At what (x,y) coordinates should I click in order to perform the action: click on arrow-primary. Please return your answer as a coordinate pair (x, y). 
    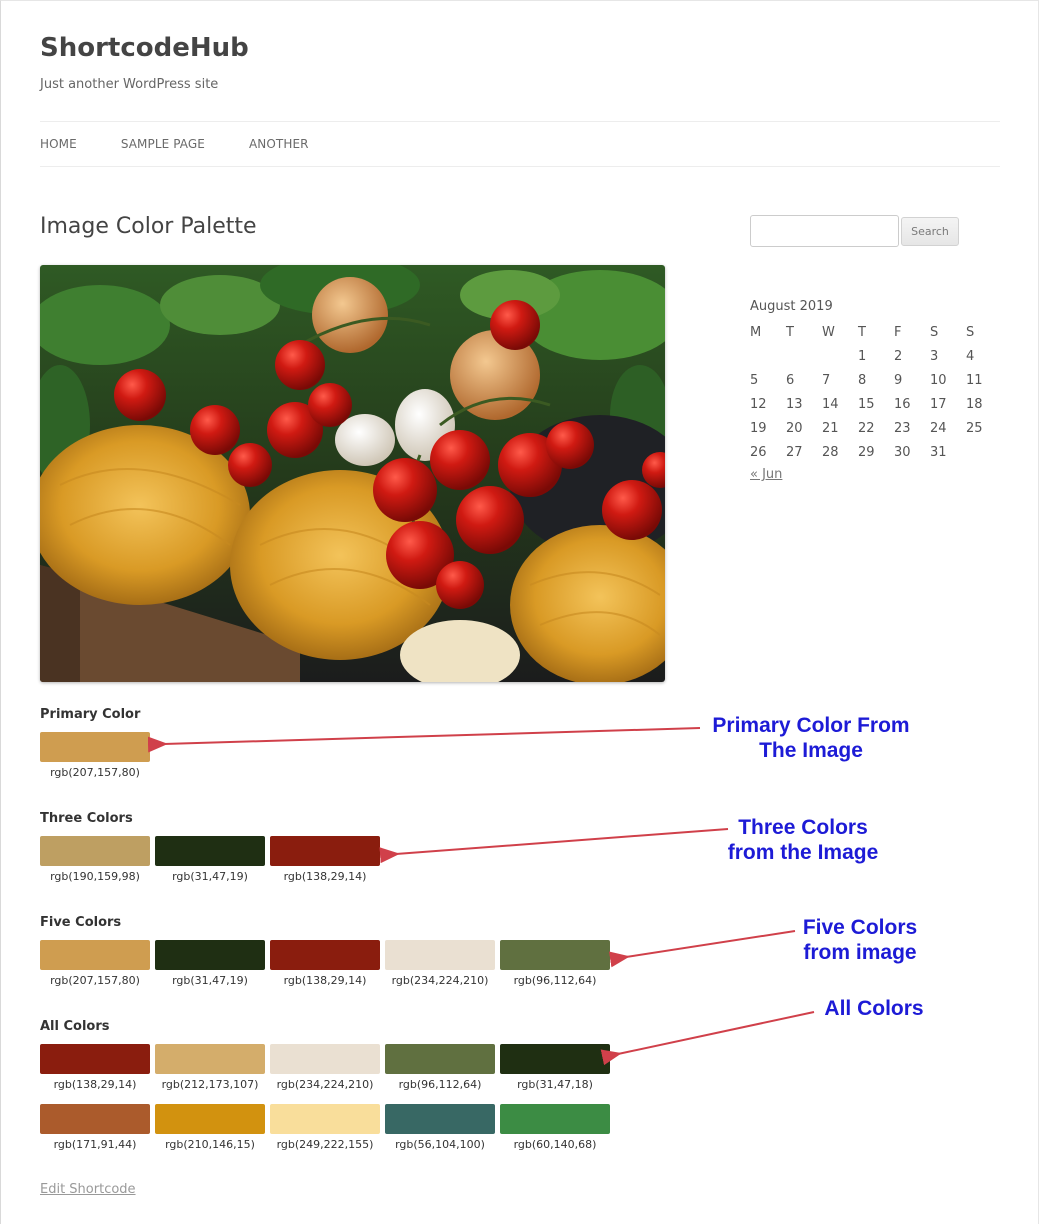
    Looking at the image, I should click on (424, 740).